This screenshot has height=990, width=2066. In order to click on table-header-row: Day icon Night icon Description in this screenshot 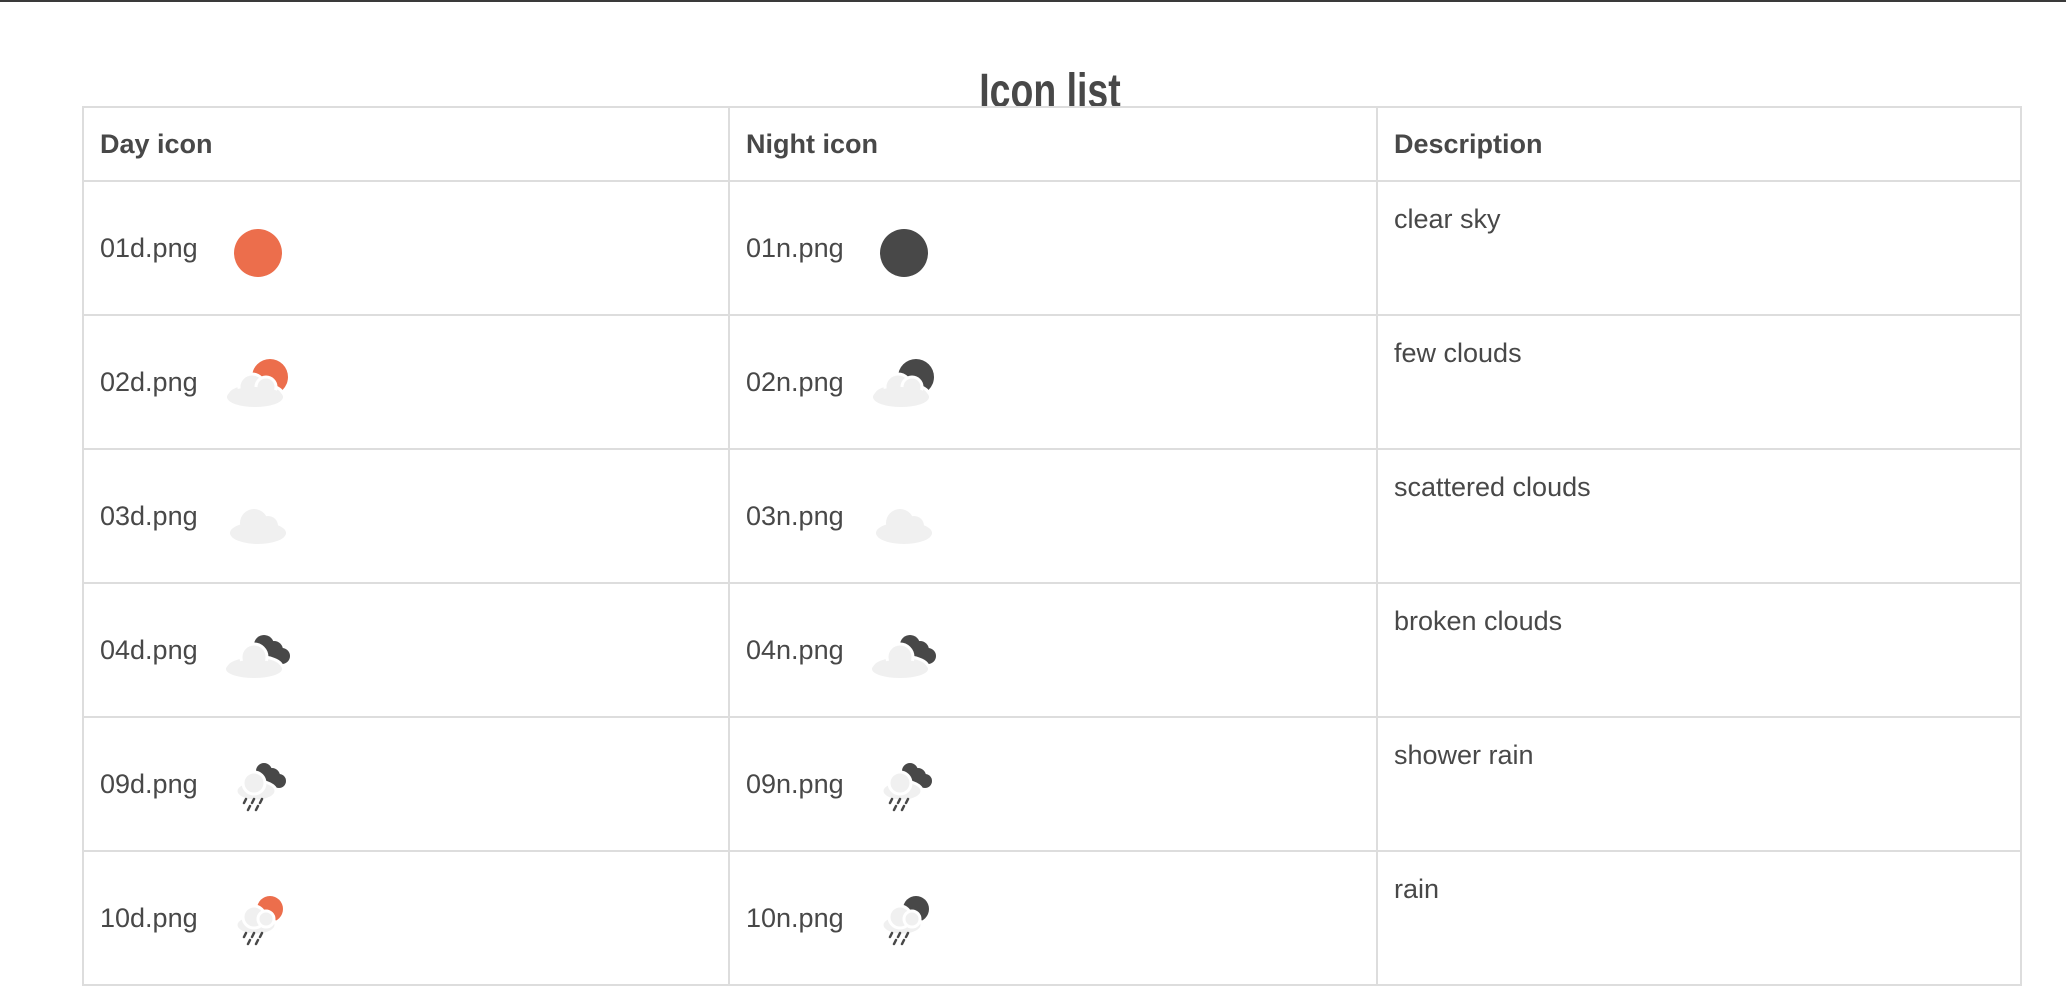, I will do `click(1052, 144)`.